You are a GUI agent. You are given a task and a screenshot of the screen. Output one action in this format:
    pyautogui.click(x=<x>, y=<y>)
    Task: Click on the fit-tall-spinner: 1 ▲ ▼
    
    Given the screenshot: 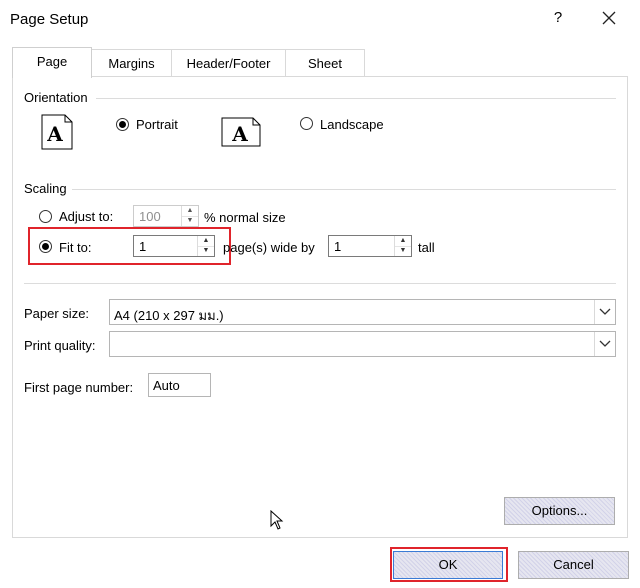 What is the action you would take?
    pyautogui.click(x=370, y=246)
    